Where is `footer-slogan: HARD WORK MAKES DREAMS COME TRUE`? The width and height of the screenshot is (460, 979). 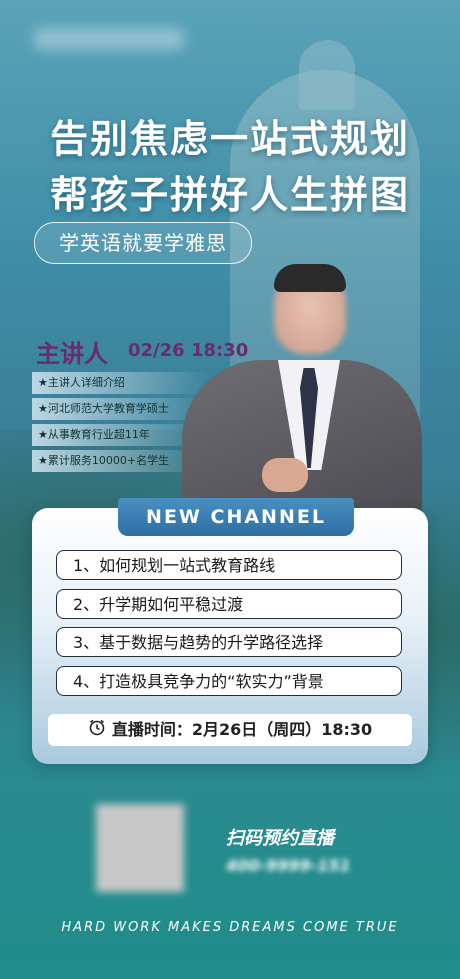
footer-slogan: HARD WORK MAKES DREAMS COME TRUE is located at coordinates (230, 927).